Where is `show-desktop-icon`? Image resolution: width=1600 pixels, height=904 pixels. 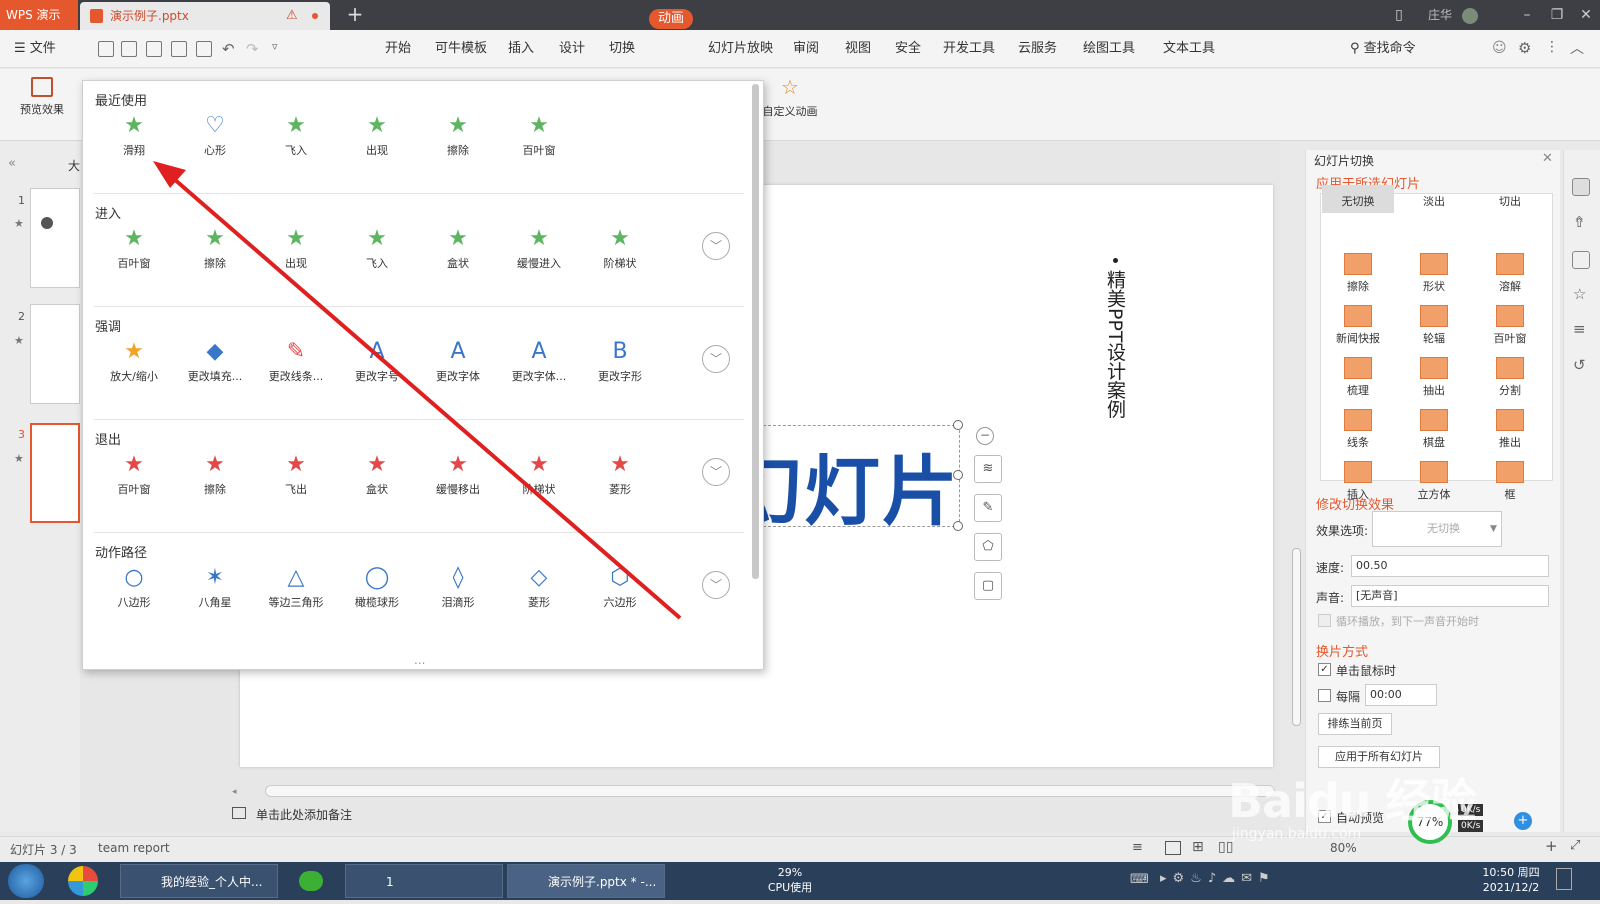
show-desktop-icon is located at coordinates (1564, 879).